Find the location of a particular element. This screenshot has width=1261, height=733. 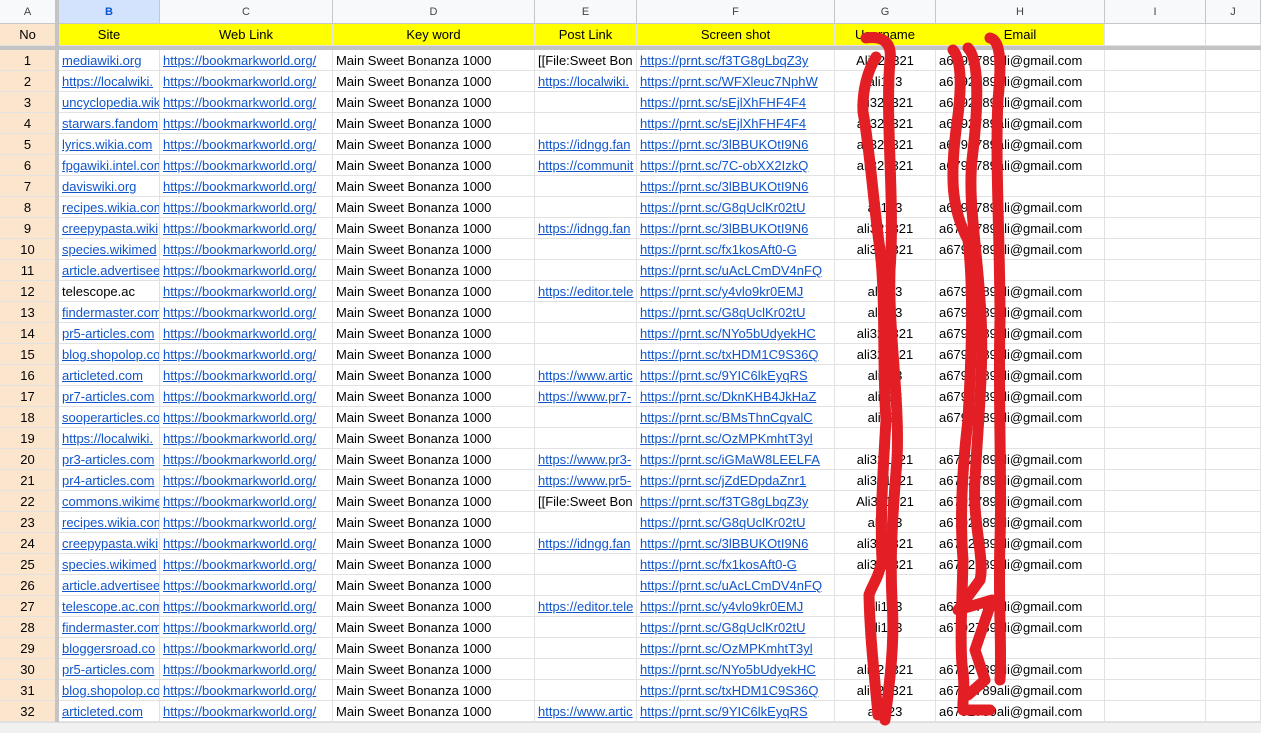

screenshot-text: https://prnt.sc/G8qUclKr02tU is located at coordinates (722, 207).